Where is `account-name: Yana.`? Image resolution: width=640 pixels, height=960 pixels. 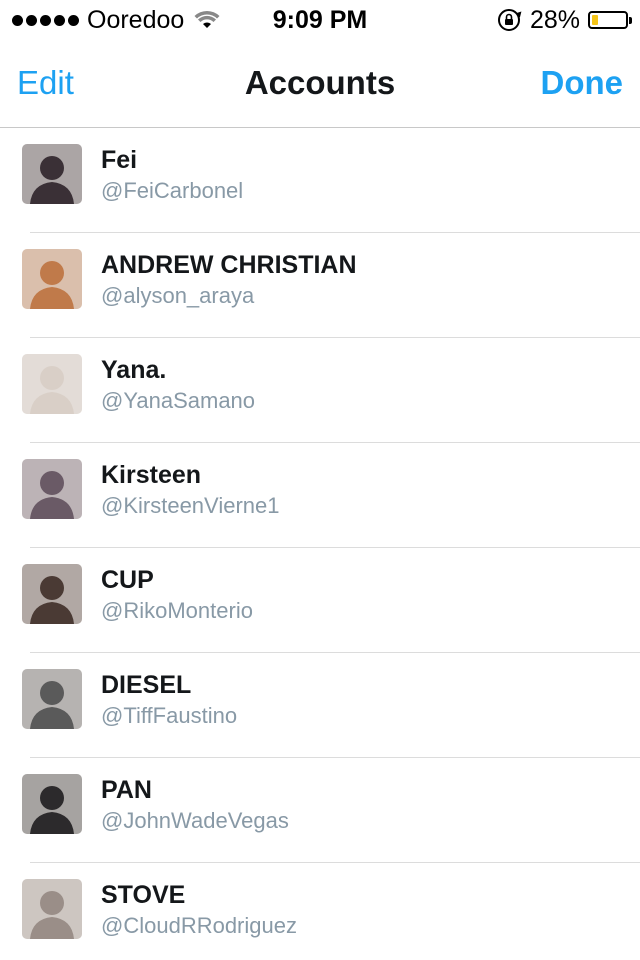 account-name: Yana. is located at coordinates (134, 370).